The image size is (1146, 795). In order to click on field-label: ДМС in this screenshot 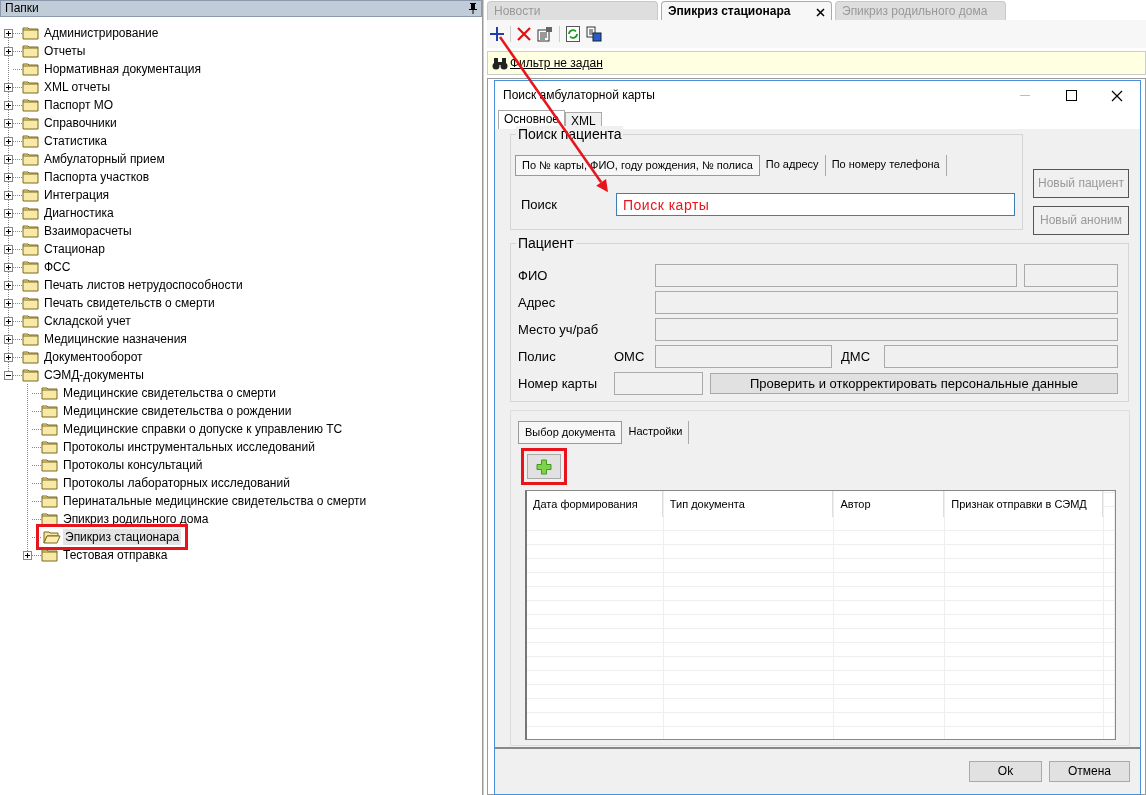, I will do `click(856, 356)`.